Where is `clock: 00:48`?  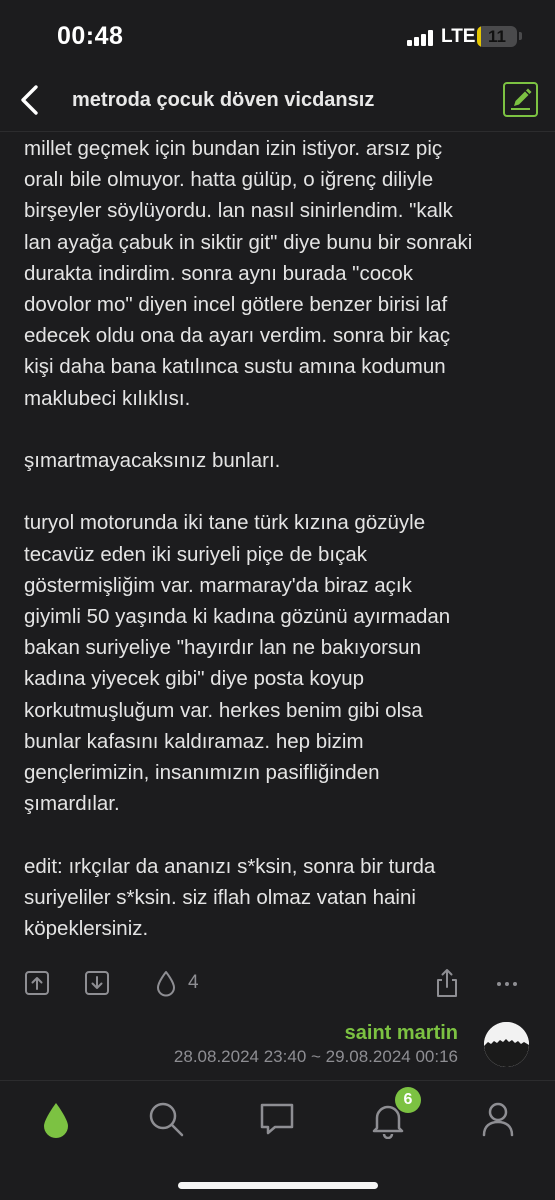 clock: 00:48 is located at coordinates (90, 36).